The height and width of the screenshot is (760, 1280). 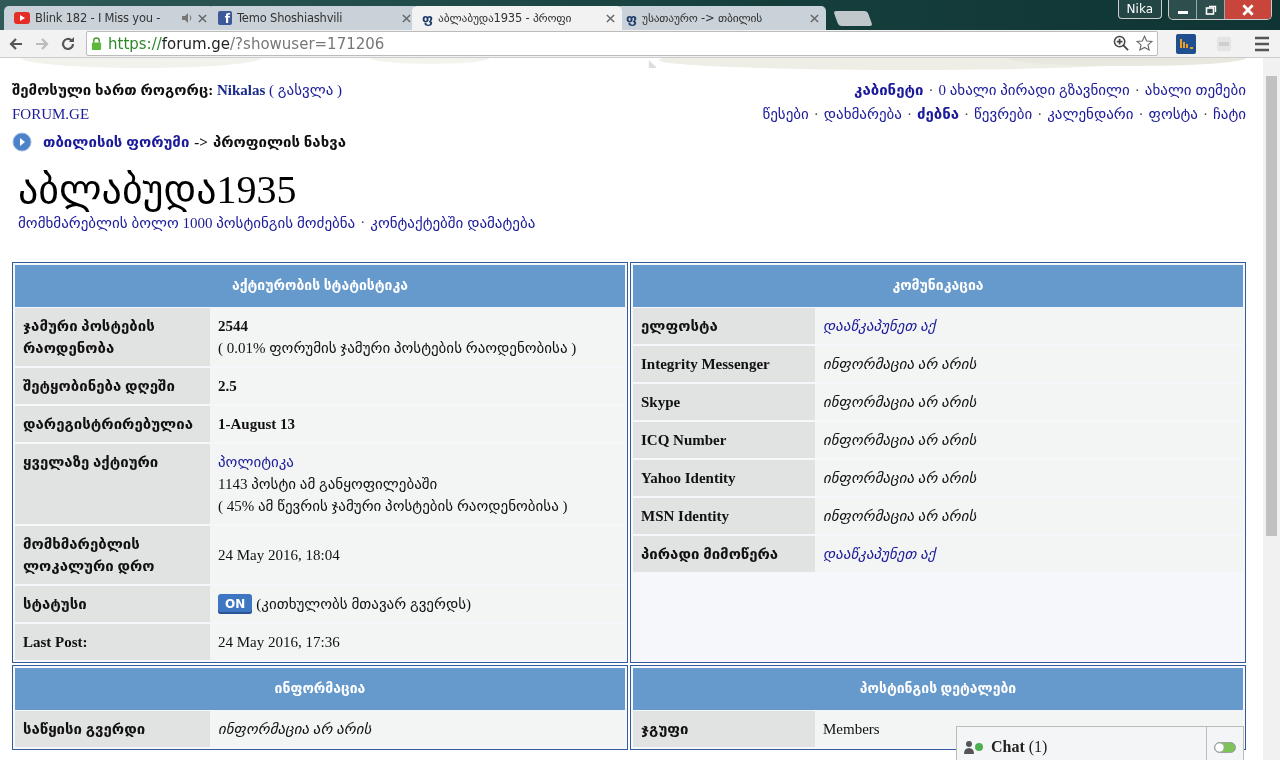 I want to click on field-label: სტატუსი, so click(x=112, y=604).